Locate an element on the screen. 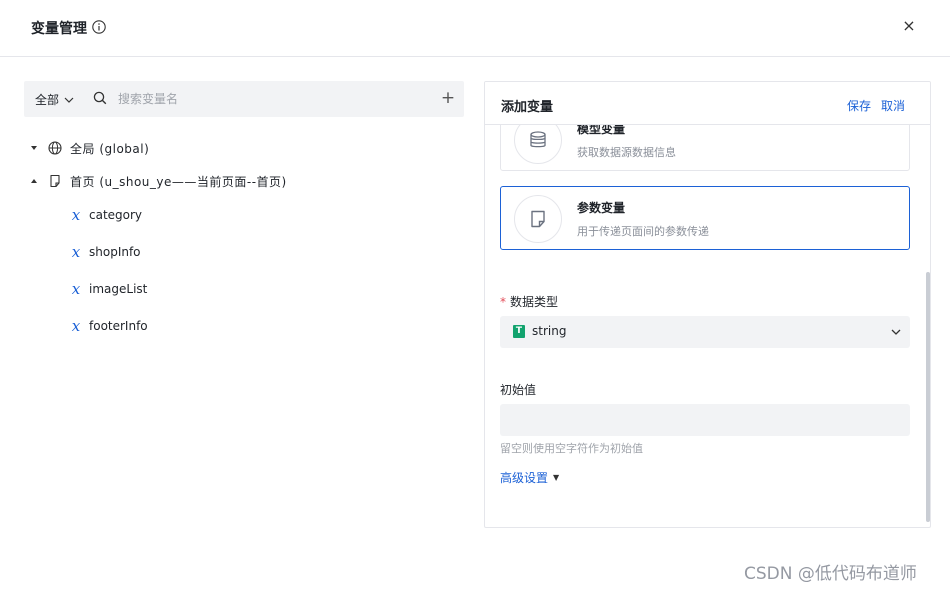  save-button: 保存 is located at coordinates (859, 105).